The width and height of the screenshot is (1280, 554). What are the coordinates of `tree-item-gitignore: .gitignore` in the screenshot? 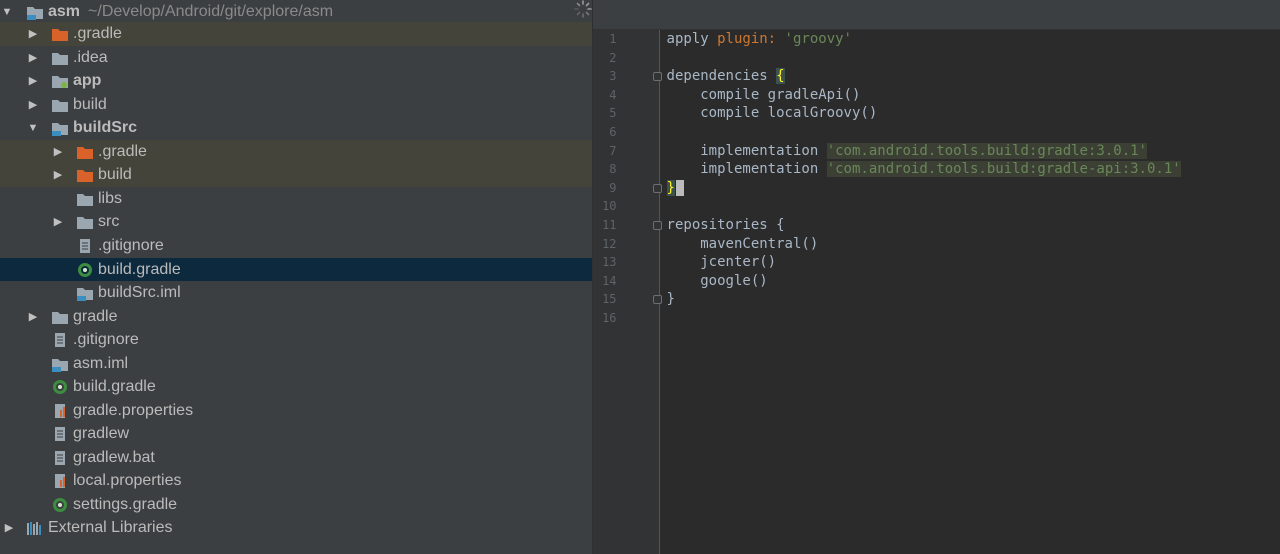 It's located at (296, 340).